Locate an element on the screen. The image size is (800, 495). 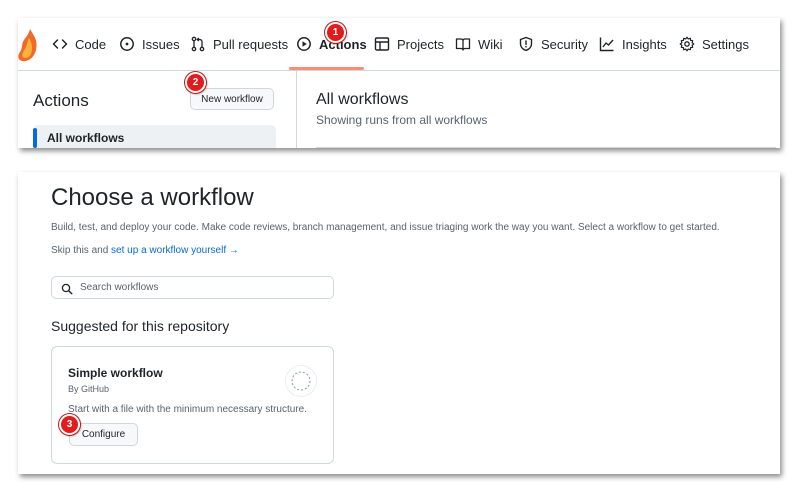
search-workflows-box is located at coordinates (192, 287).